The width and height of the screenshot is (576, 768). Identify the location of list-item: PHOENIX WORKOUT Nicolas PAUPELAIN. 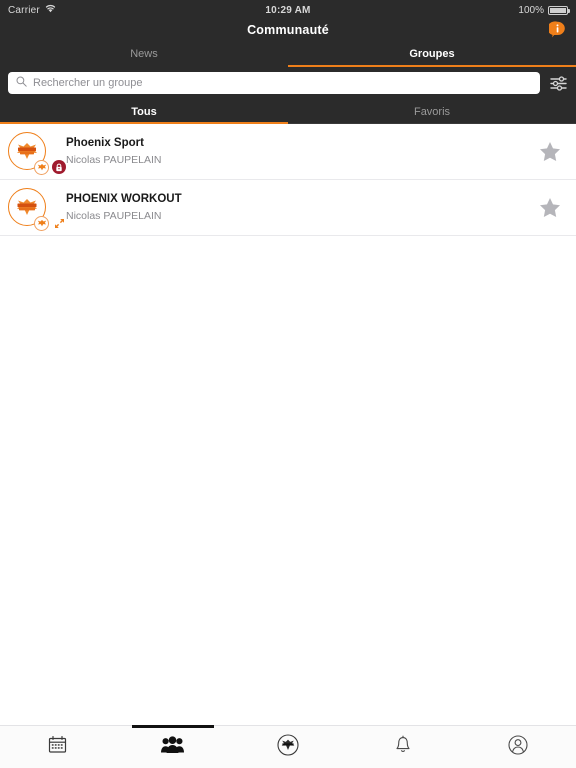
(288, 208).